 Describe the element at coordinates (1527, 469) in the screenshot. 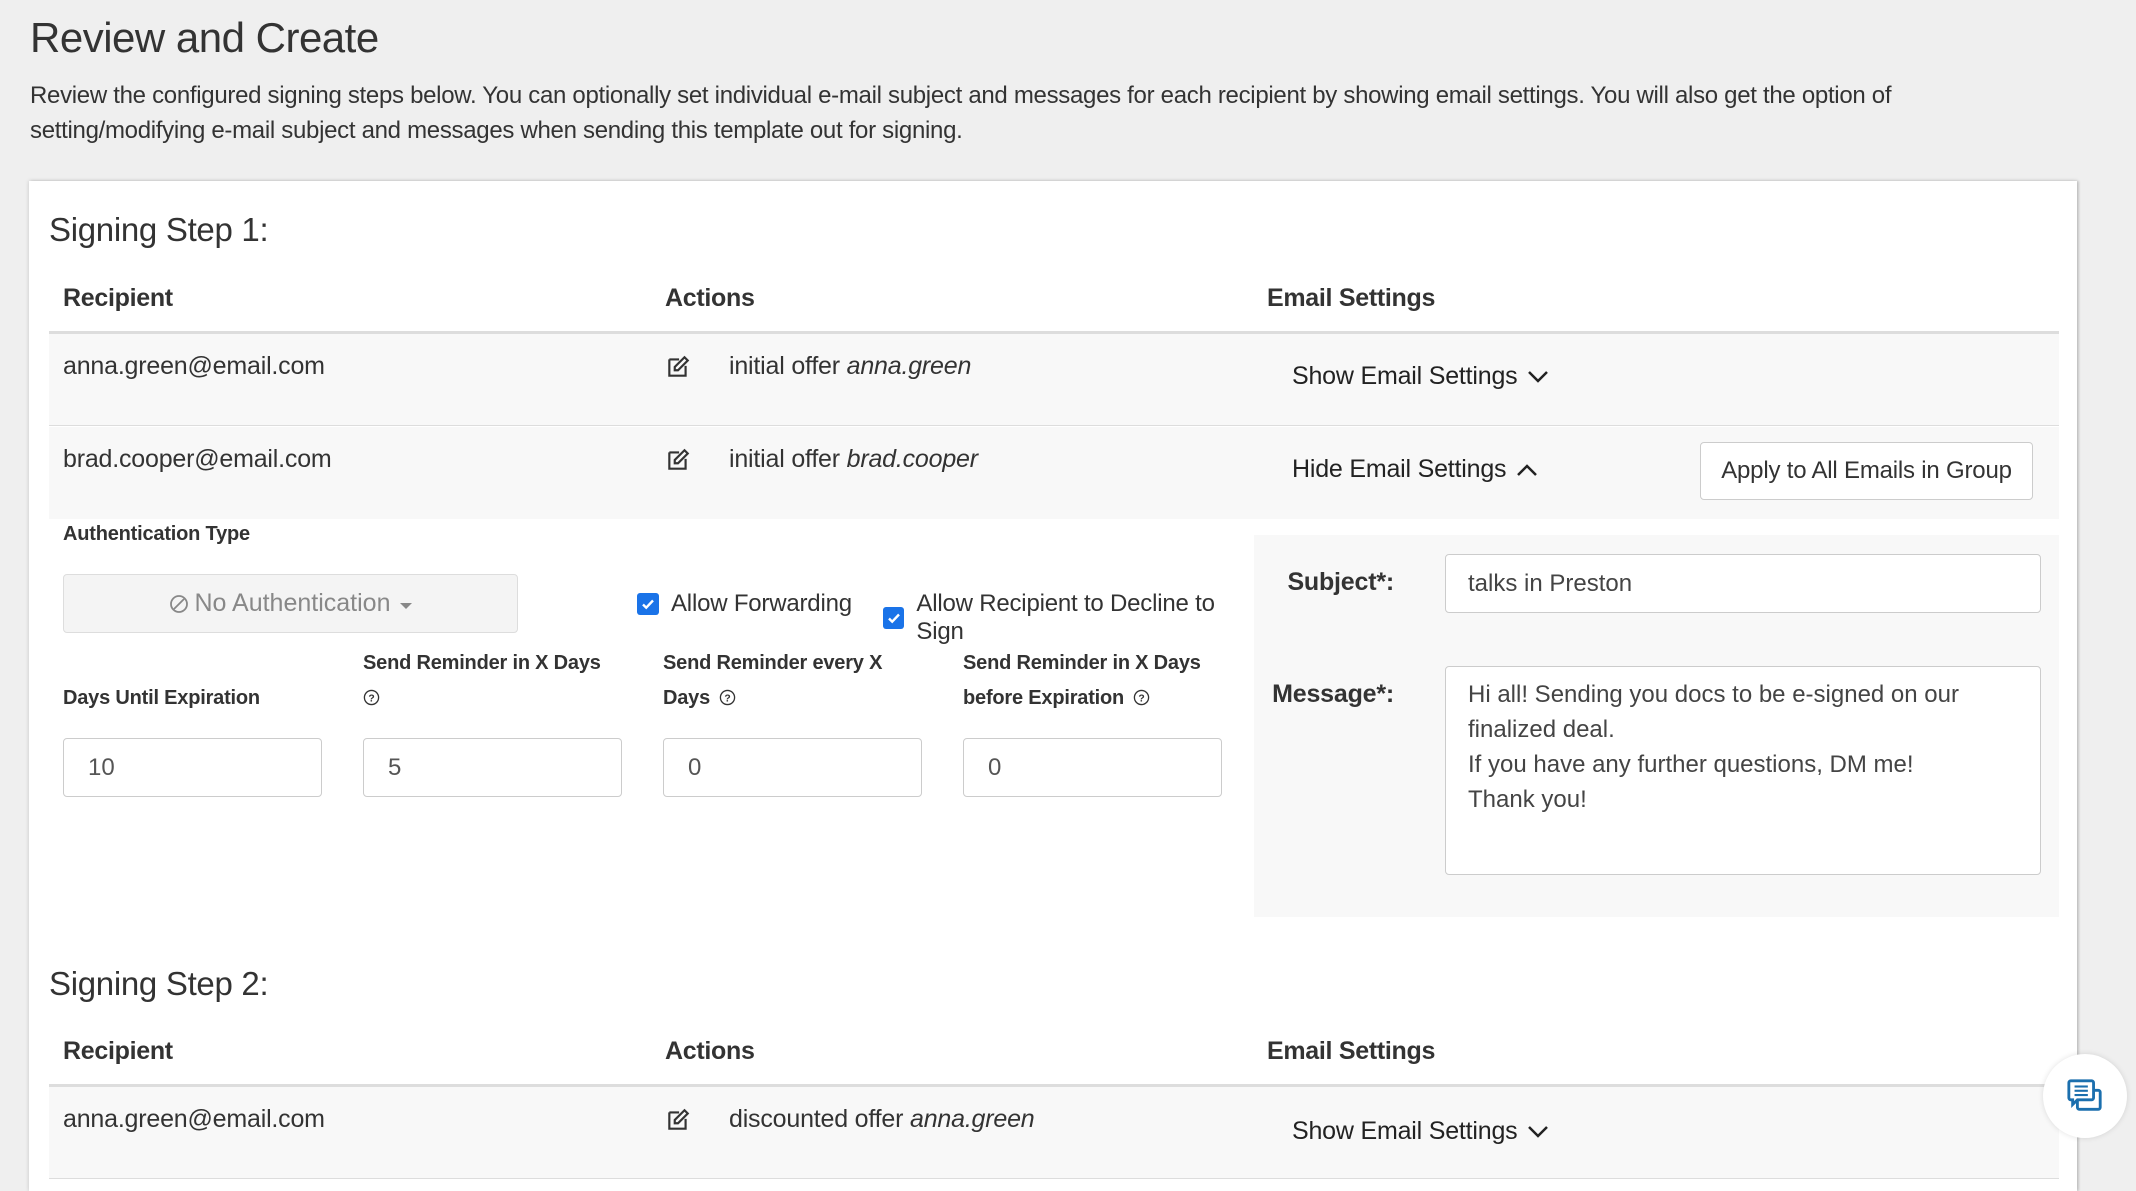

I see `chevron-up-icon` at that location.